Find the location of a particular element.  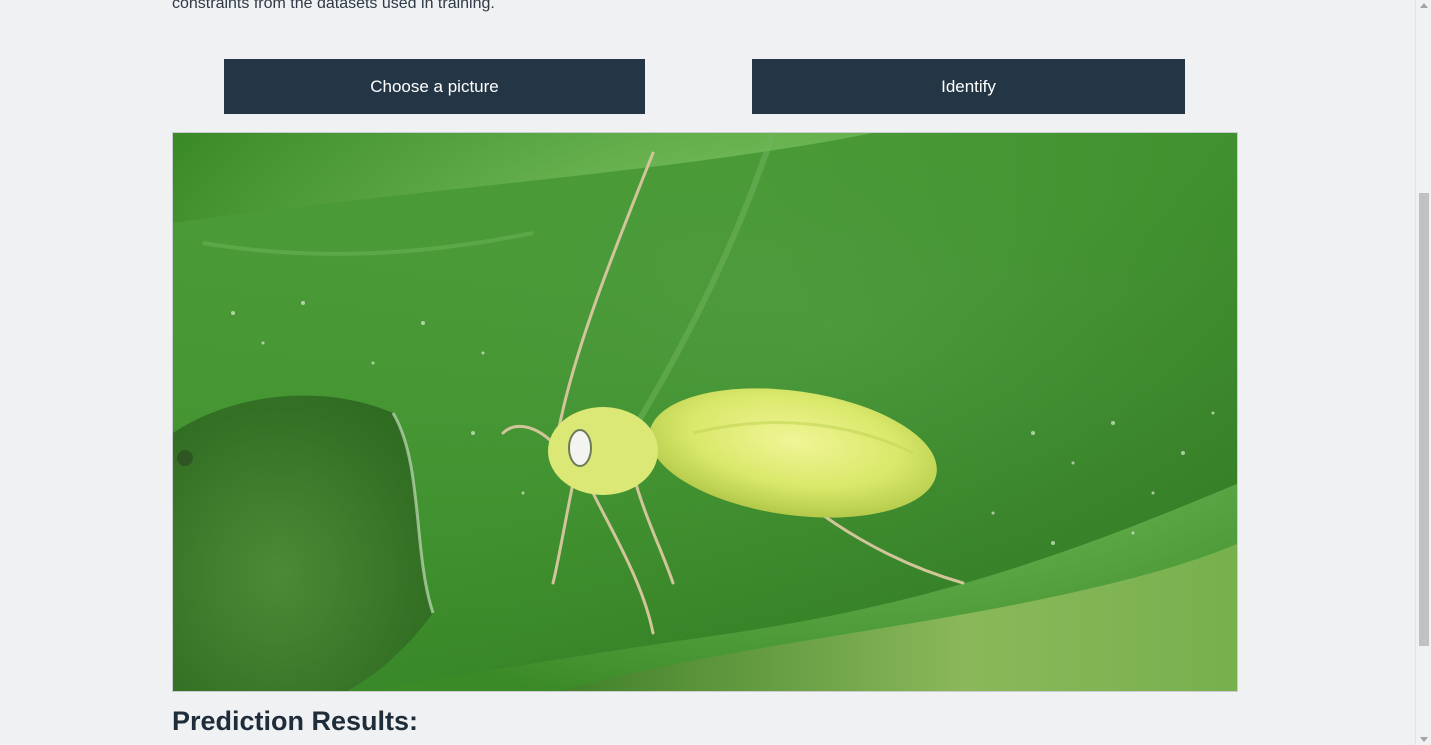

scrollbar-thumb is located at coordinates (1424, 419).